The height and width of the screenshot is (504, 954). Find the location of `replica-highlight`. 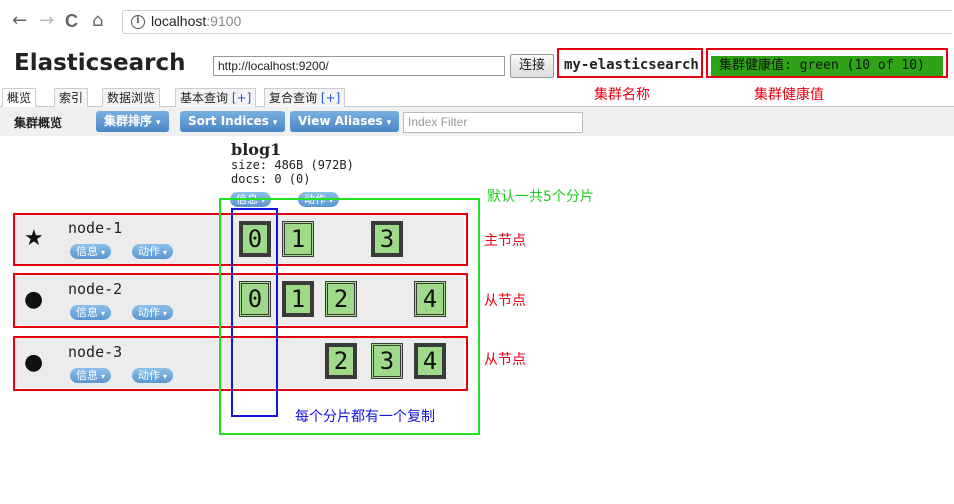

replica-highlight is located at coordinates (254, 312).